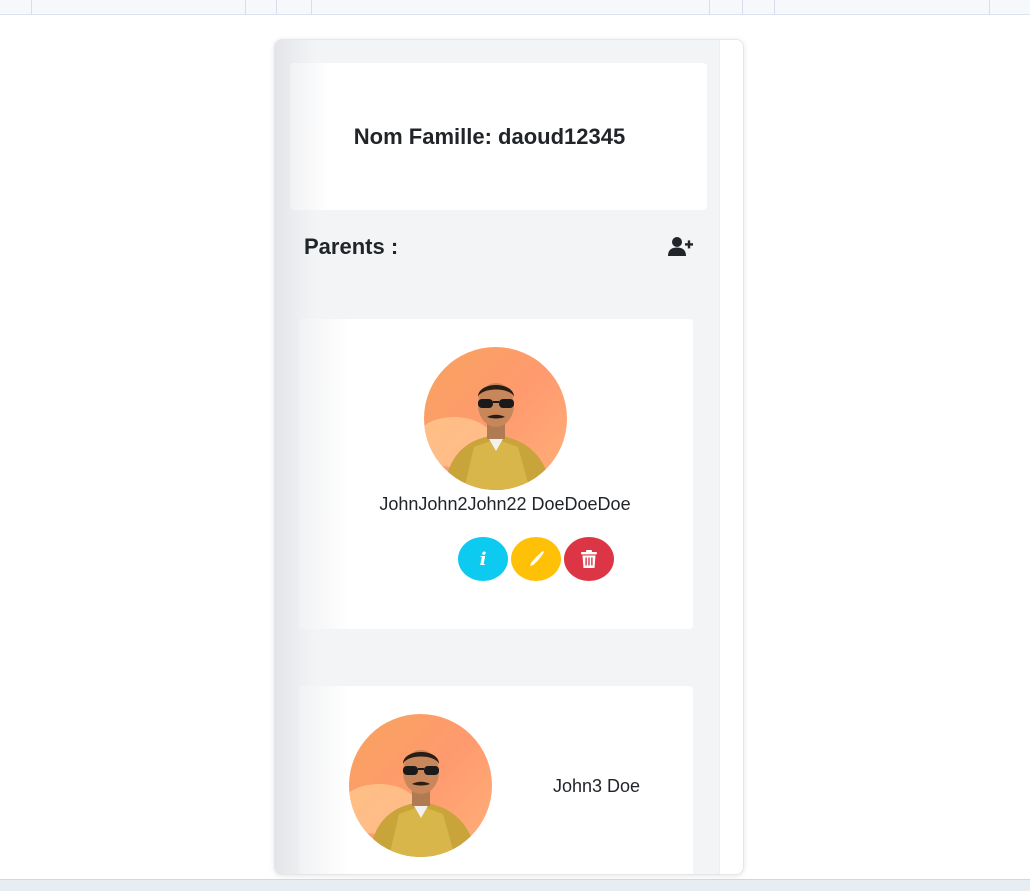  I want to click on user-plus-icon, so click(680, 246).